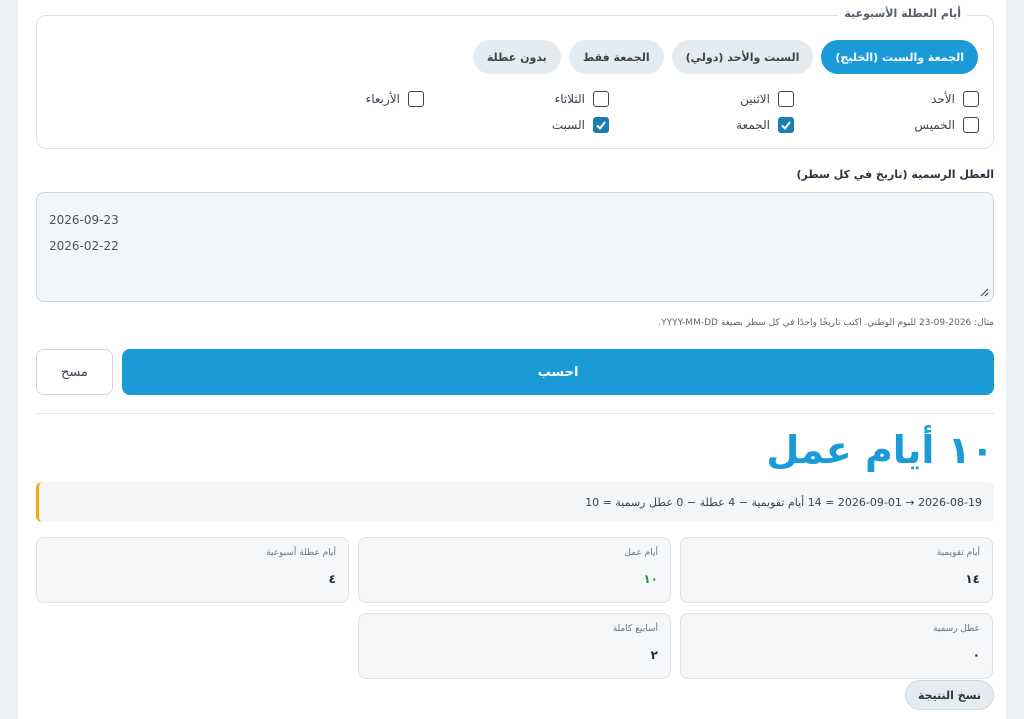 The image size is (1024, 719). I want to click on preset-fri-sat-button: الجمعة والسبت (الخليج), so click(899, 57).